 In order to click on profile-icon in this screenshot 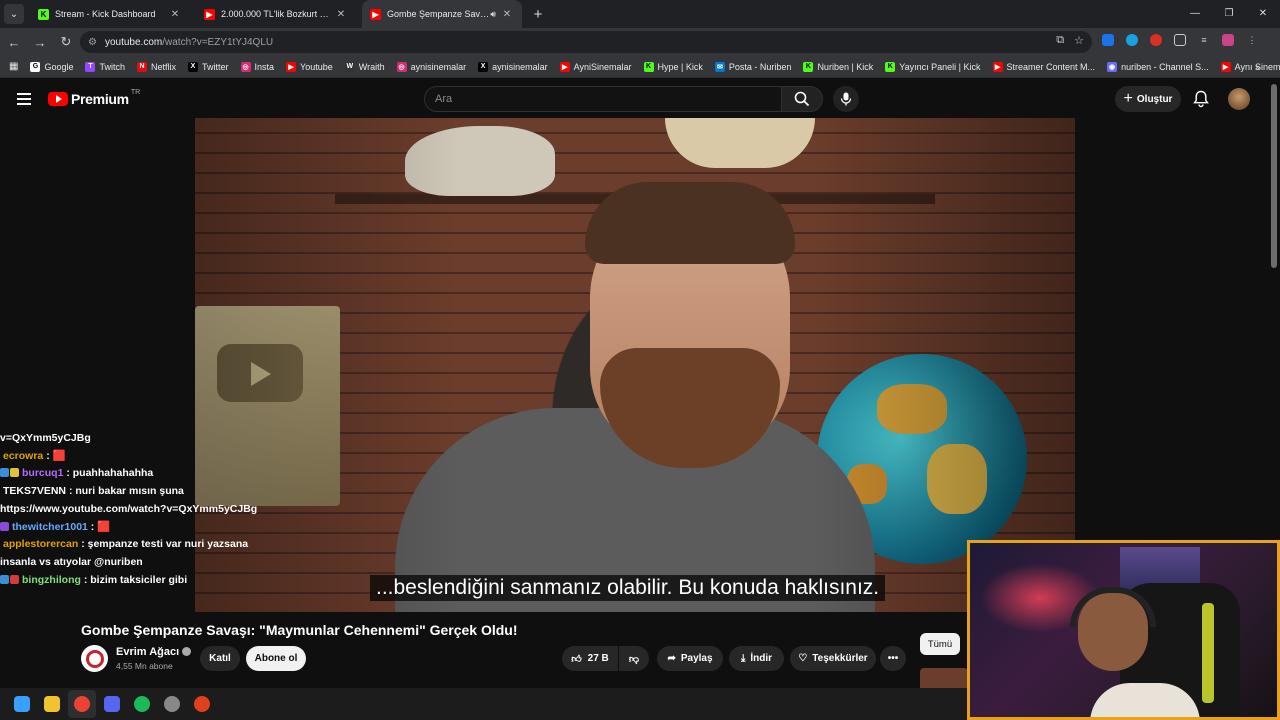, I will do `click(1228, 40)`.